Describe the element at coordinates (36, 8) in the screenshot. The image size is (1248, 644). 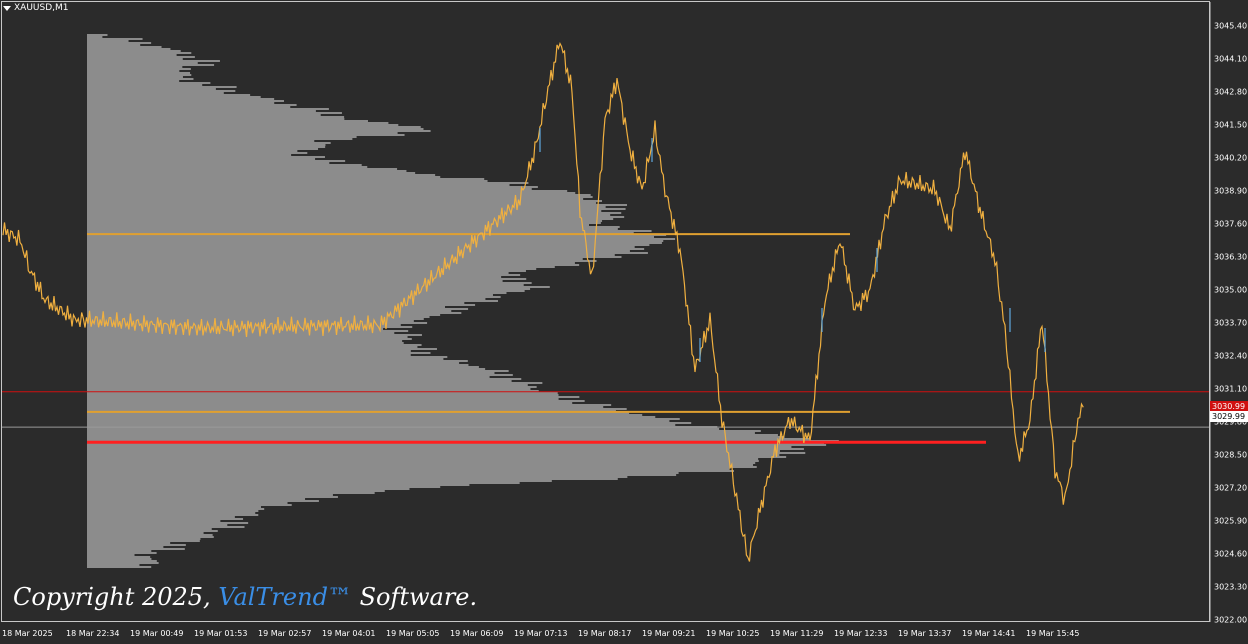
I see `symbol-menu: XAUUSD,M1` at that location.